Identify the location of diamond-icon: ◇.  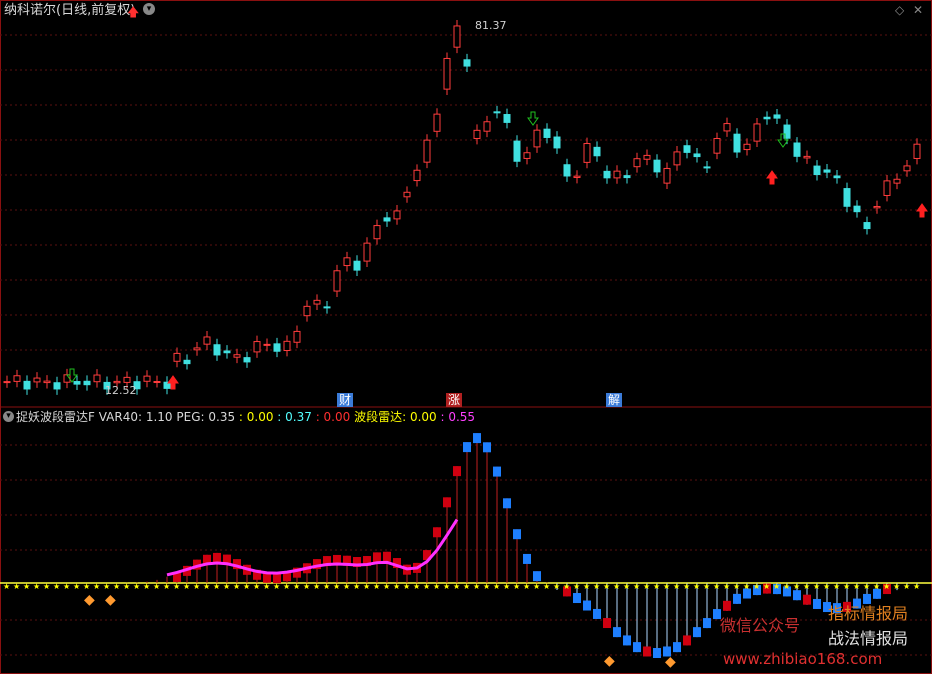
(899, 10).